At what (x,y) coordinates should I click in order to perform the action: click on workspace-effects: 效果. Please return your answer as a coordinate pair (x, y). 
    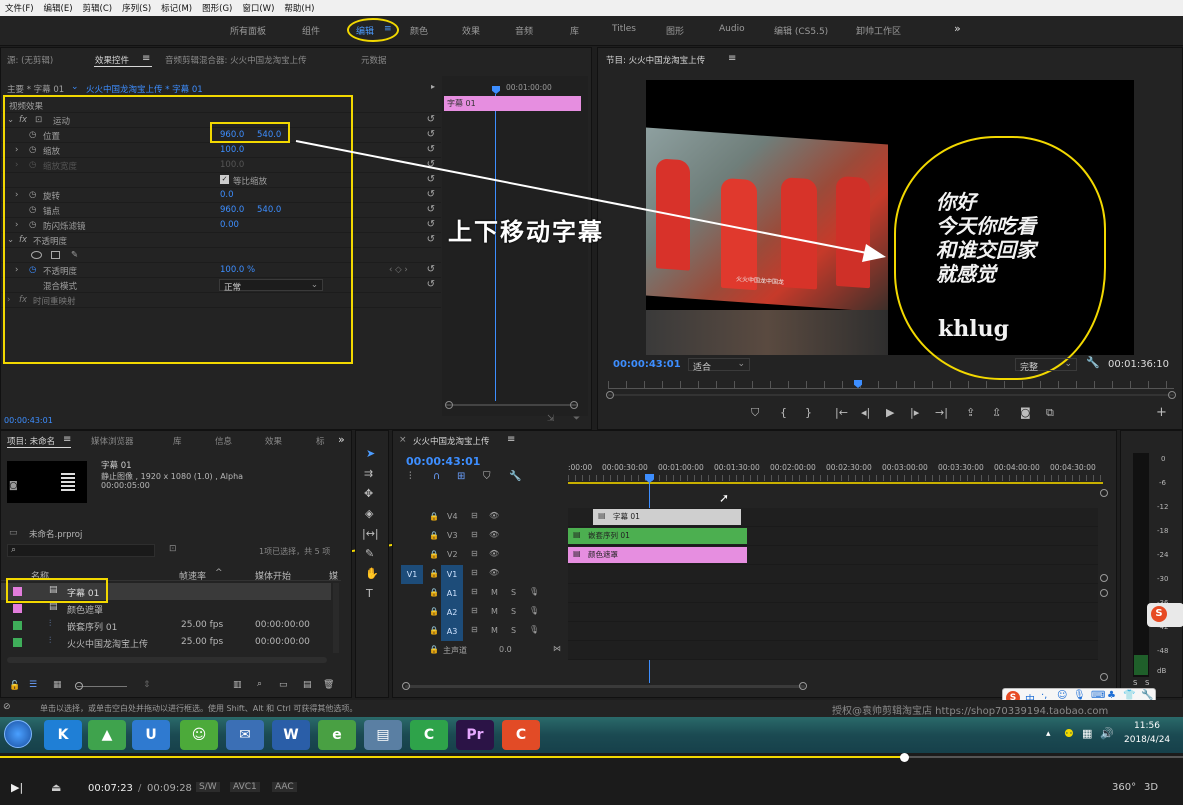
    Looking at the image, I should click on (471, 30).